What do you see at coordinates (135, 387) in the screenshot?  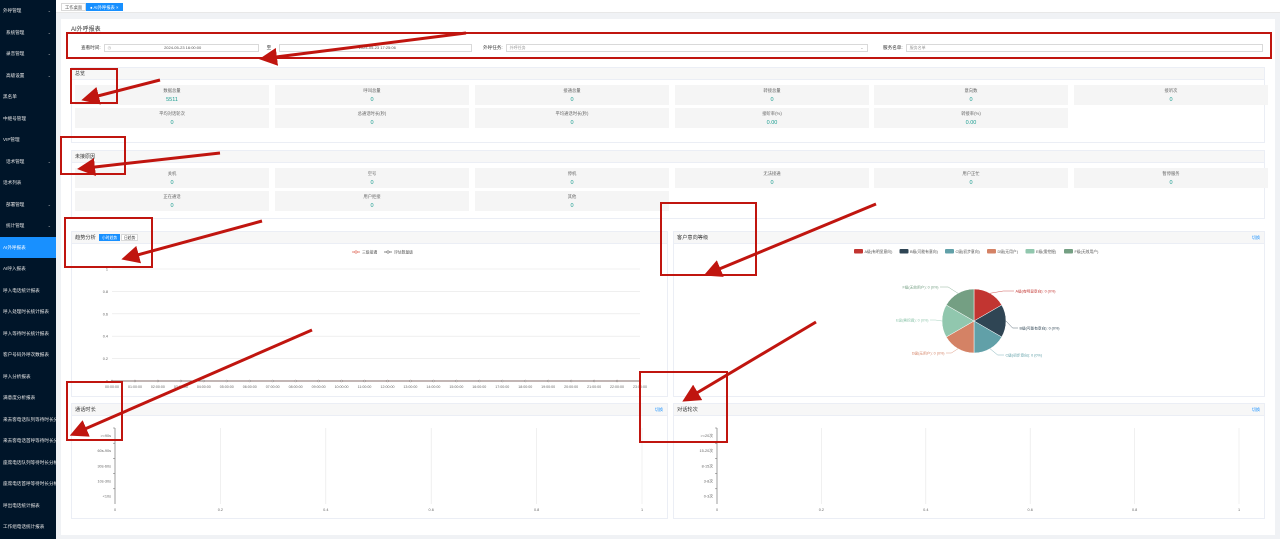 I see `x-tick-label: 01:00:00` at bounding box center [135, 387].